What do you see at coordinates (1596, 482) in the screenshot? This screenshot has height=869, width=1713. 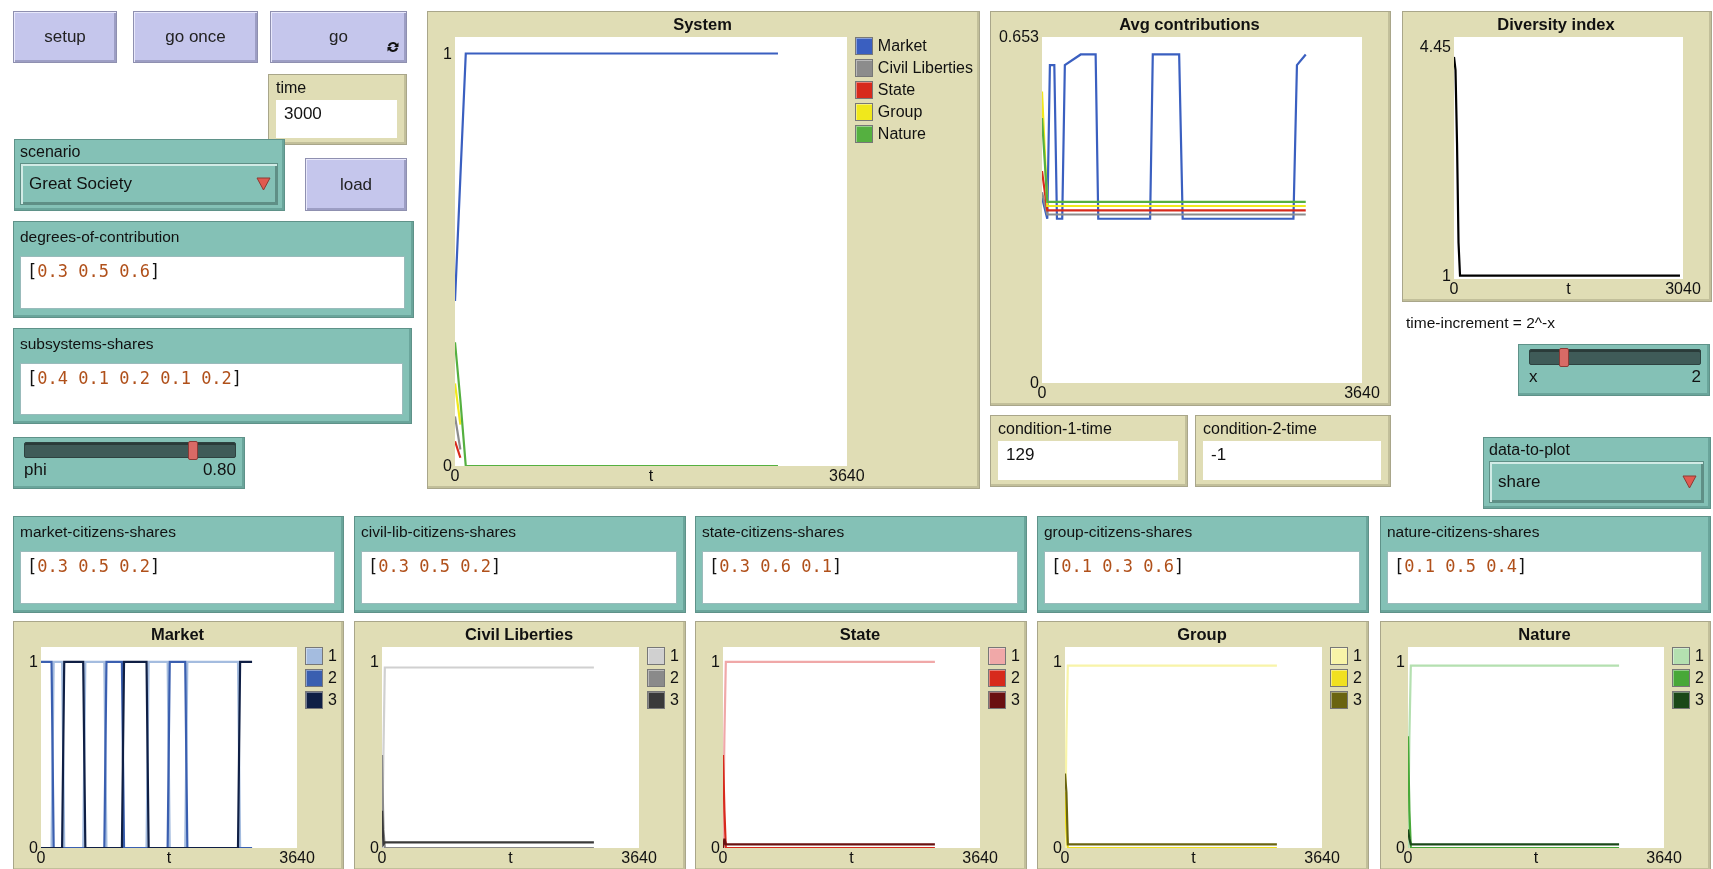 I see `dropdown: share` at bounding box center [1596, 482].